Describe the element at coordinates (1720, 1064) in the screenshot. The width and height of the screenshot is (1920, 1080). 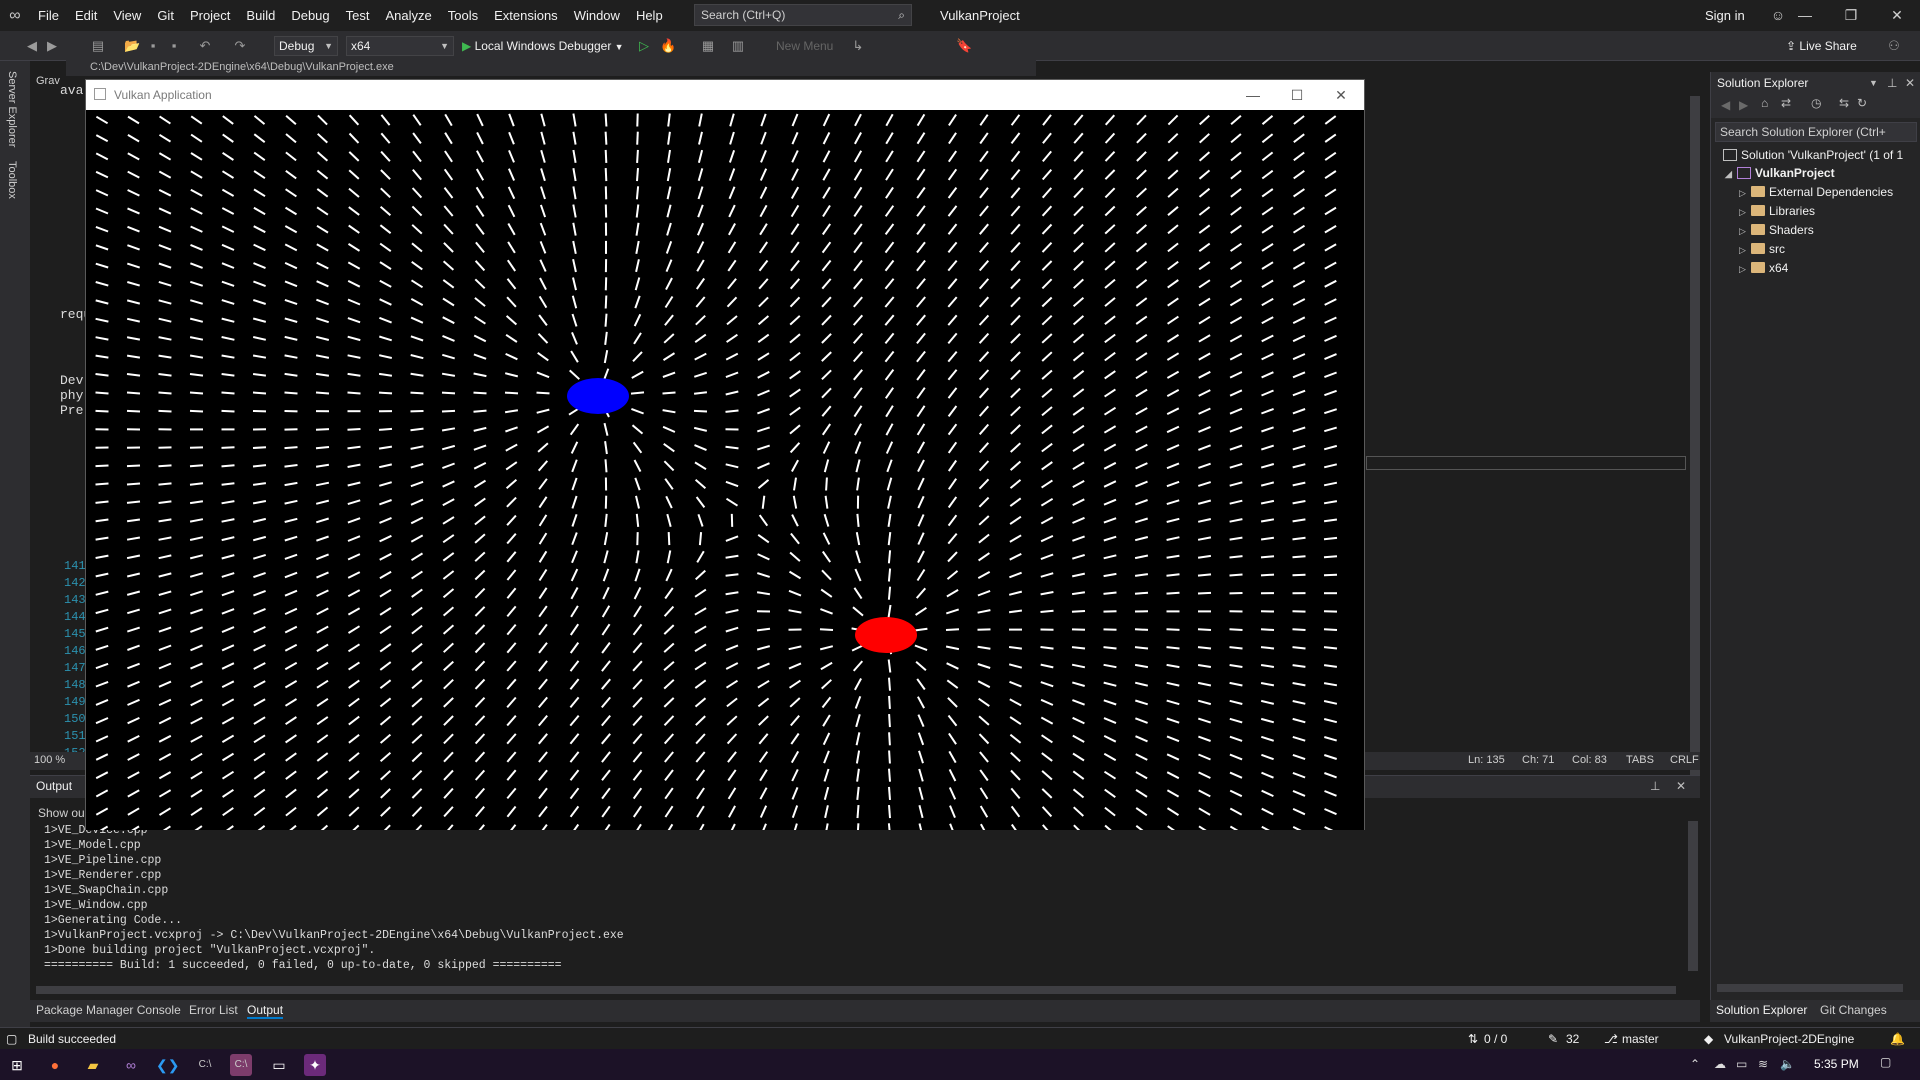
I see `onedrive-icon: ☁` at that location.